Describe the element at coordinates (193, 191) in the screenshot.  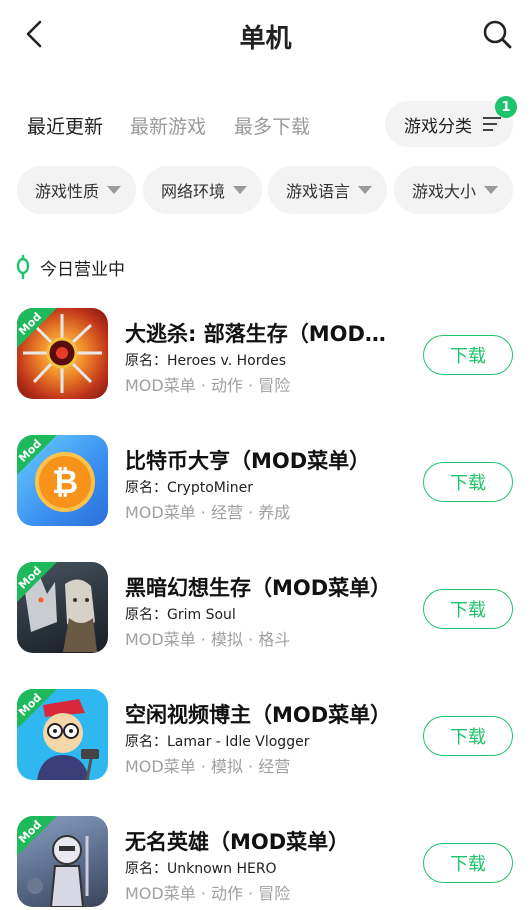
I see `filter-label: 网络环境` at that location.